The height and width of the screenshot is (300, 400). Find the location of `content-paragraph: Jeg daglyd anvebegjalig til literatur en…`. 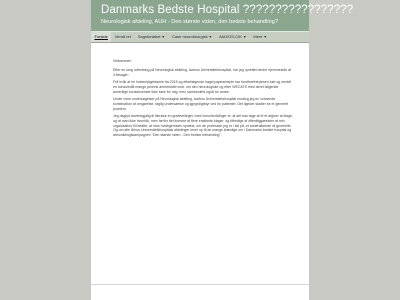

content-paragraph: Jeg daglyd anvebegjalig til literatur en… is located at coordinates (203, 125).